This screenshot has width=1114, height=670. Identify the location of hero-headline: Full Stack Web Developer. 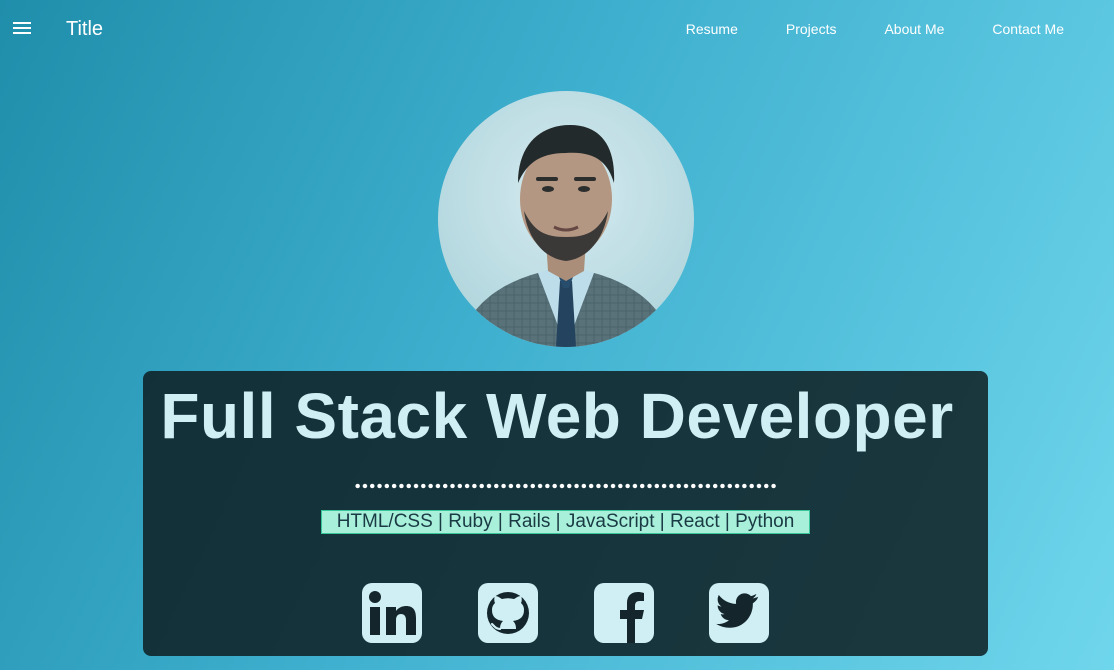
(557, 416).